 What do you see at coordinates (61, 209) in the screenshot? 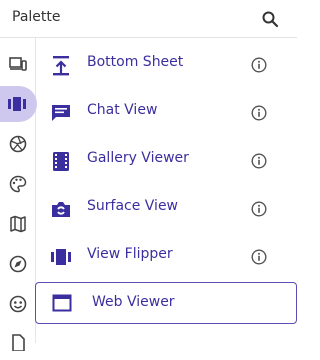
I see `surface-view-icon` at bounding box center [61, 209].